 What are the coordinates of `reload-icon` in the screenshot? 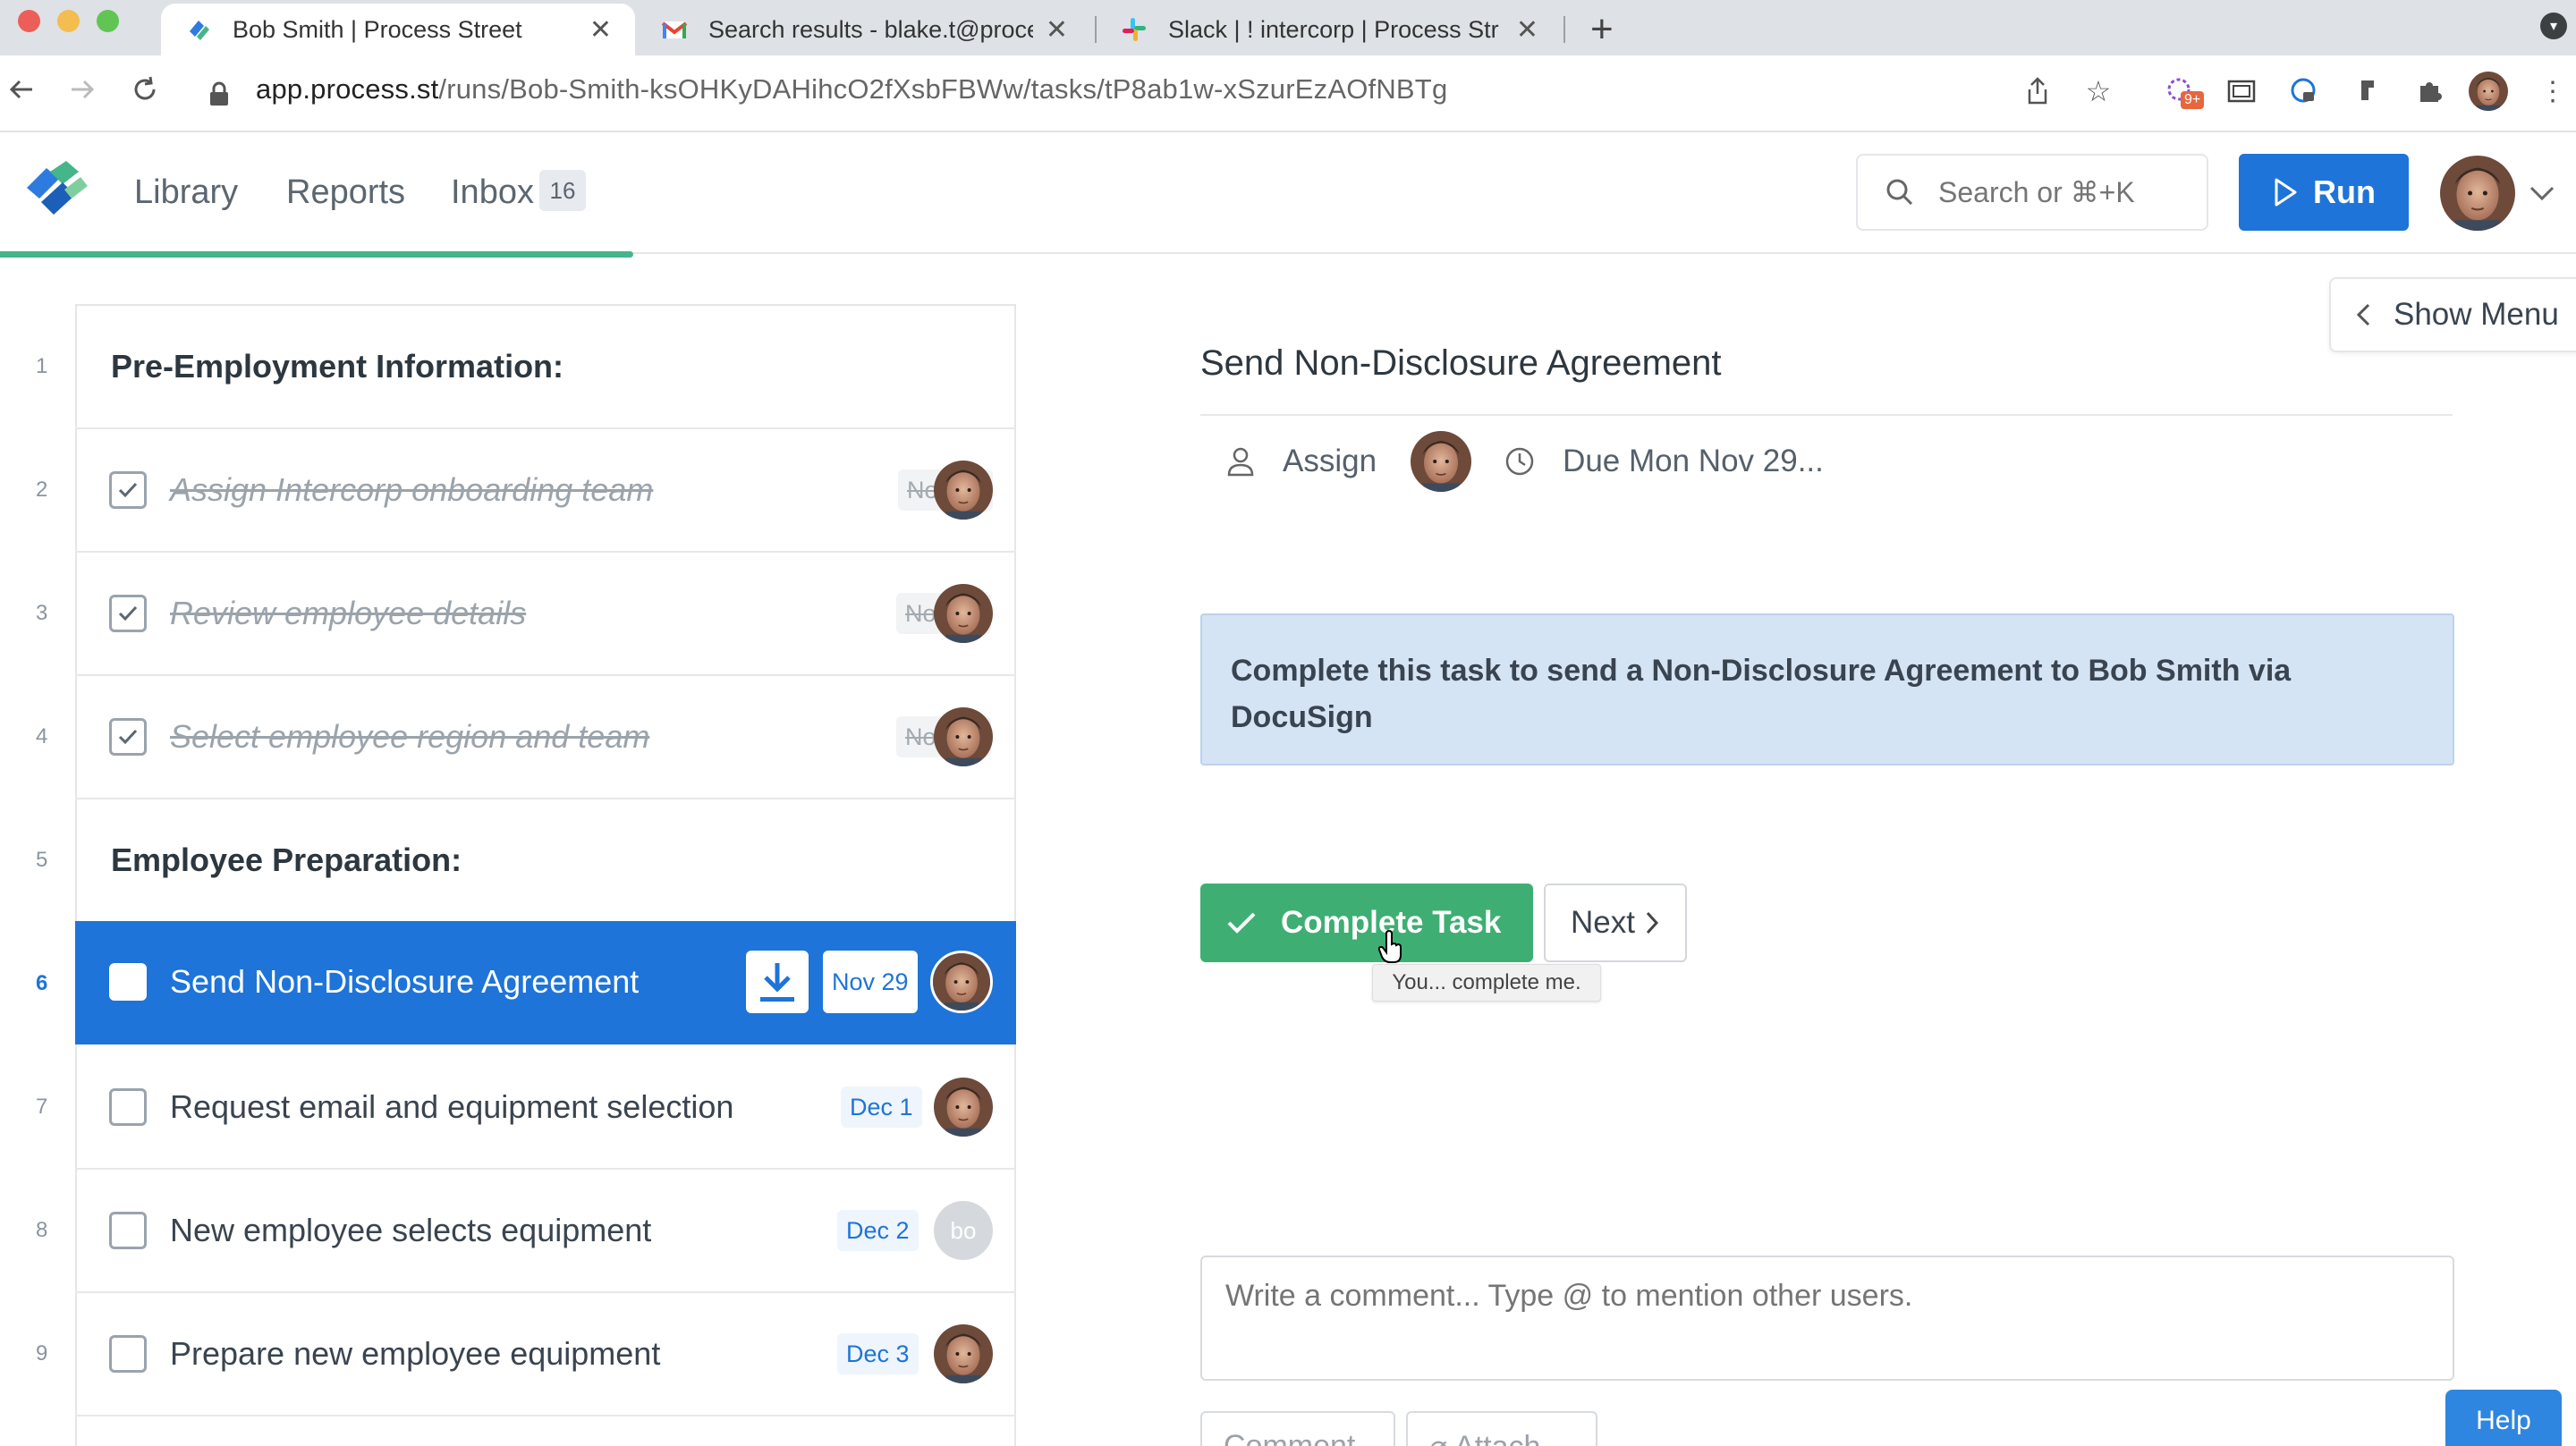 It's located at (145, 94).